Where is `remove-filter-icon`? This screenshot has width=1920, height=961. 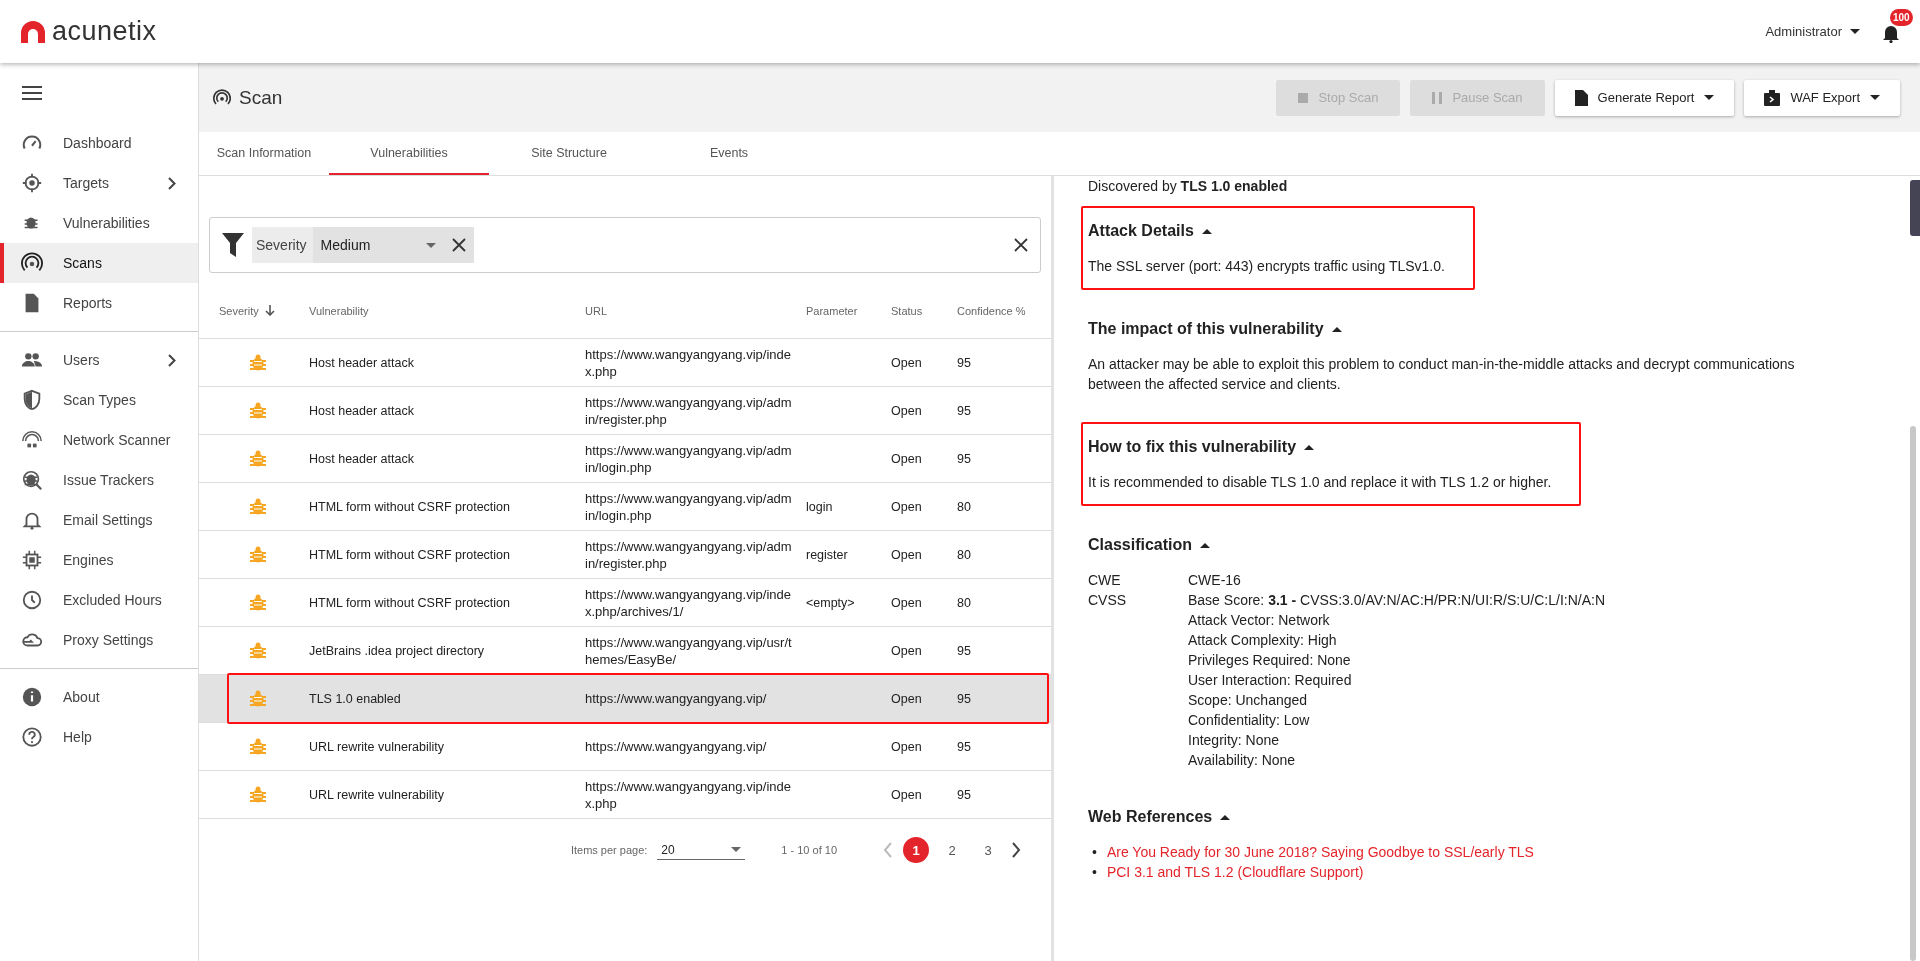 remove-filter-icon is located at coordinates (458, 245).